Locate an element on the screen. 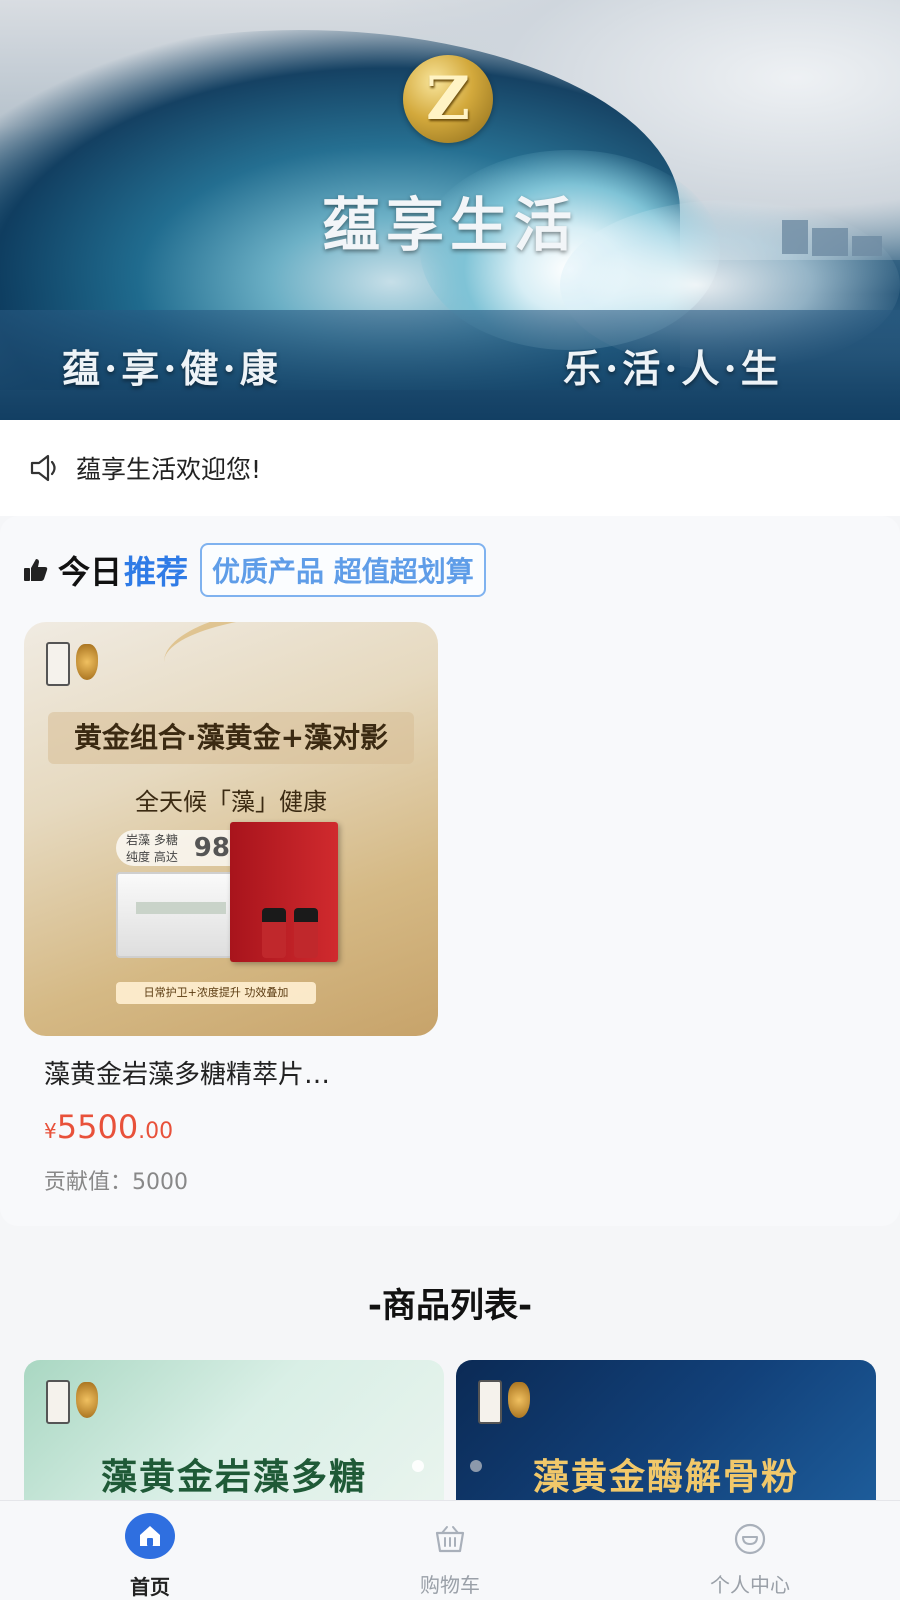 This screenshot has height=1600, width=900. image-headline: 黄金组合·藻黄金+藻对影 is located at coordinates (231, 738).